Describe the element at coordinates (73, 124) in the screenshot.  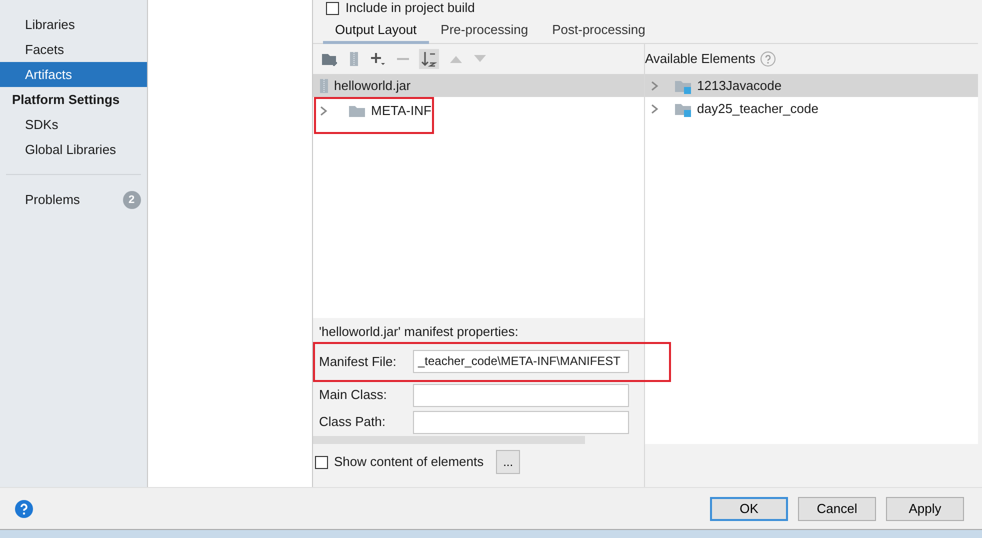
I see `sidebar-item: SDKs` at that location.